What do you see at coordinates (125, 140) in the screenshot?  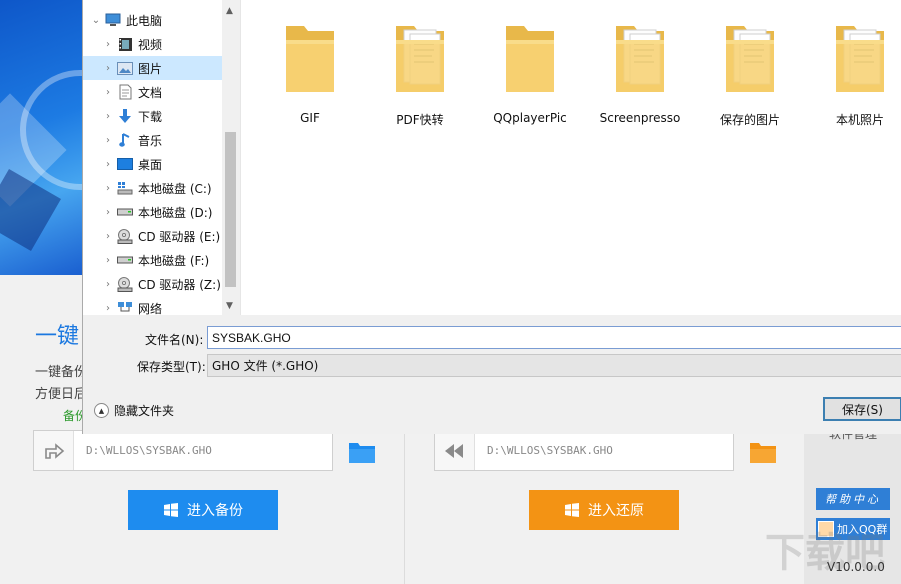 I see `music-icon` at bounding box center [125, 140].